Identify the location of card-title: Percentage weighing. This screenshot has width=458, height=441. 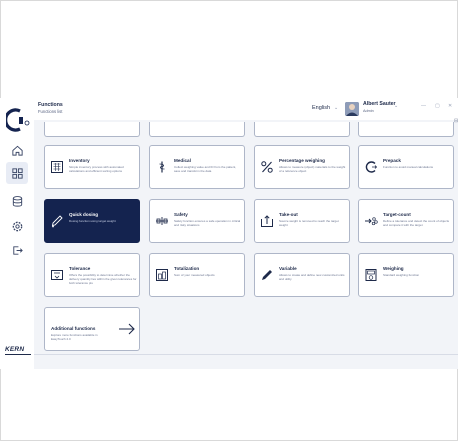
(302, 160).